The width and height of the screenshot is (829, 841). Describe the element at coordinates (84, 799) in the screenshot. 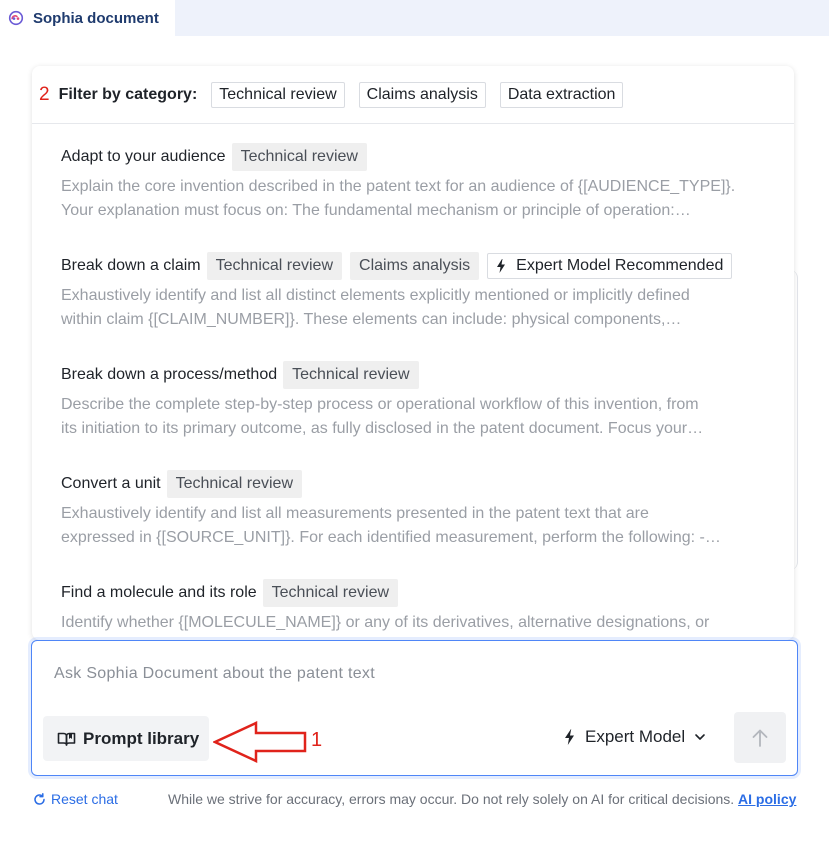

I see `reset-chat-label: Reset chat` at that location.